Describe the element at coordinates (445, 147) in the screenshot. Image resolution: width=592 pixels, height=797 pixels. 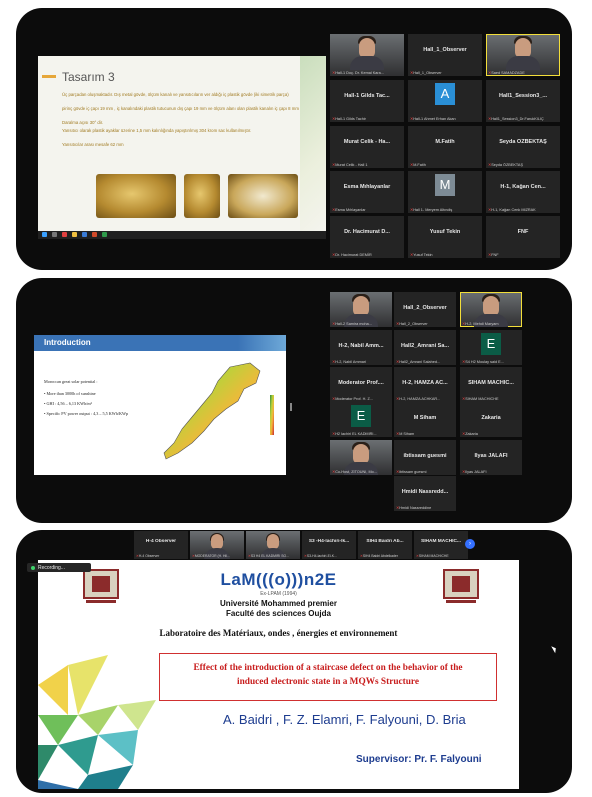
I see `participant-tile: M.Fatih M.Fatih` at that location.